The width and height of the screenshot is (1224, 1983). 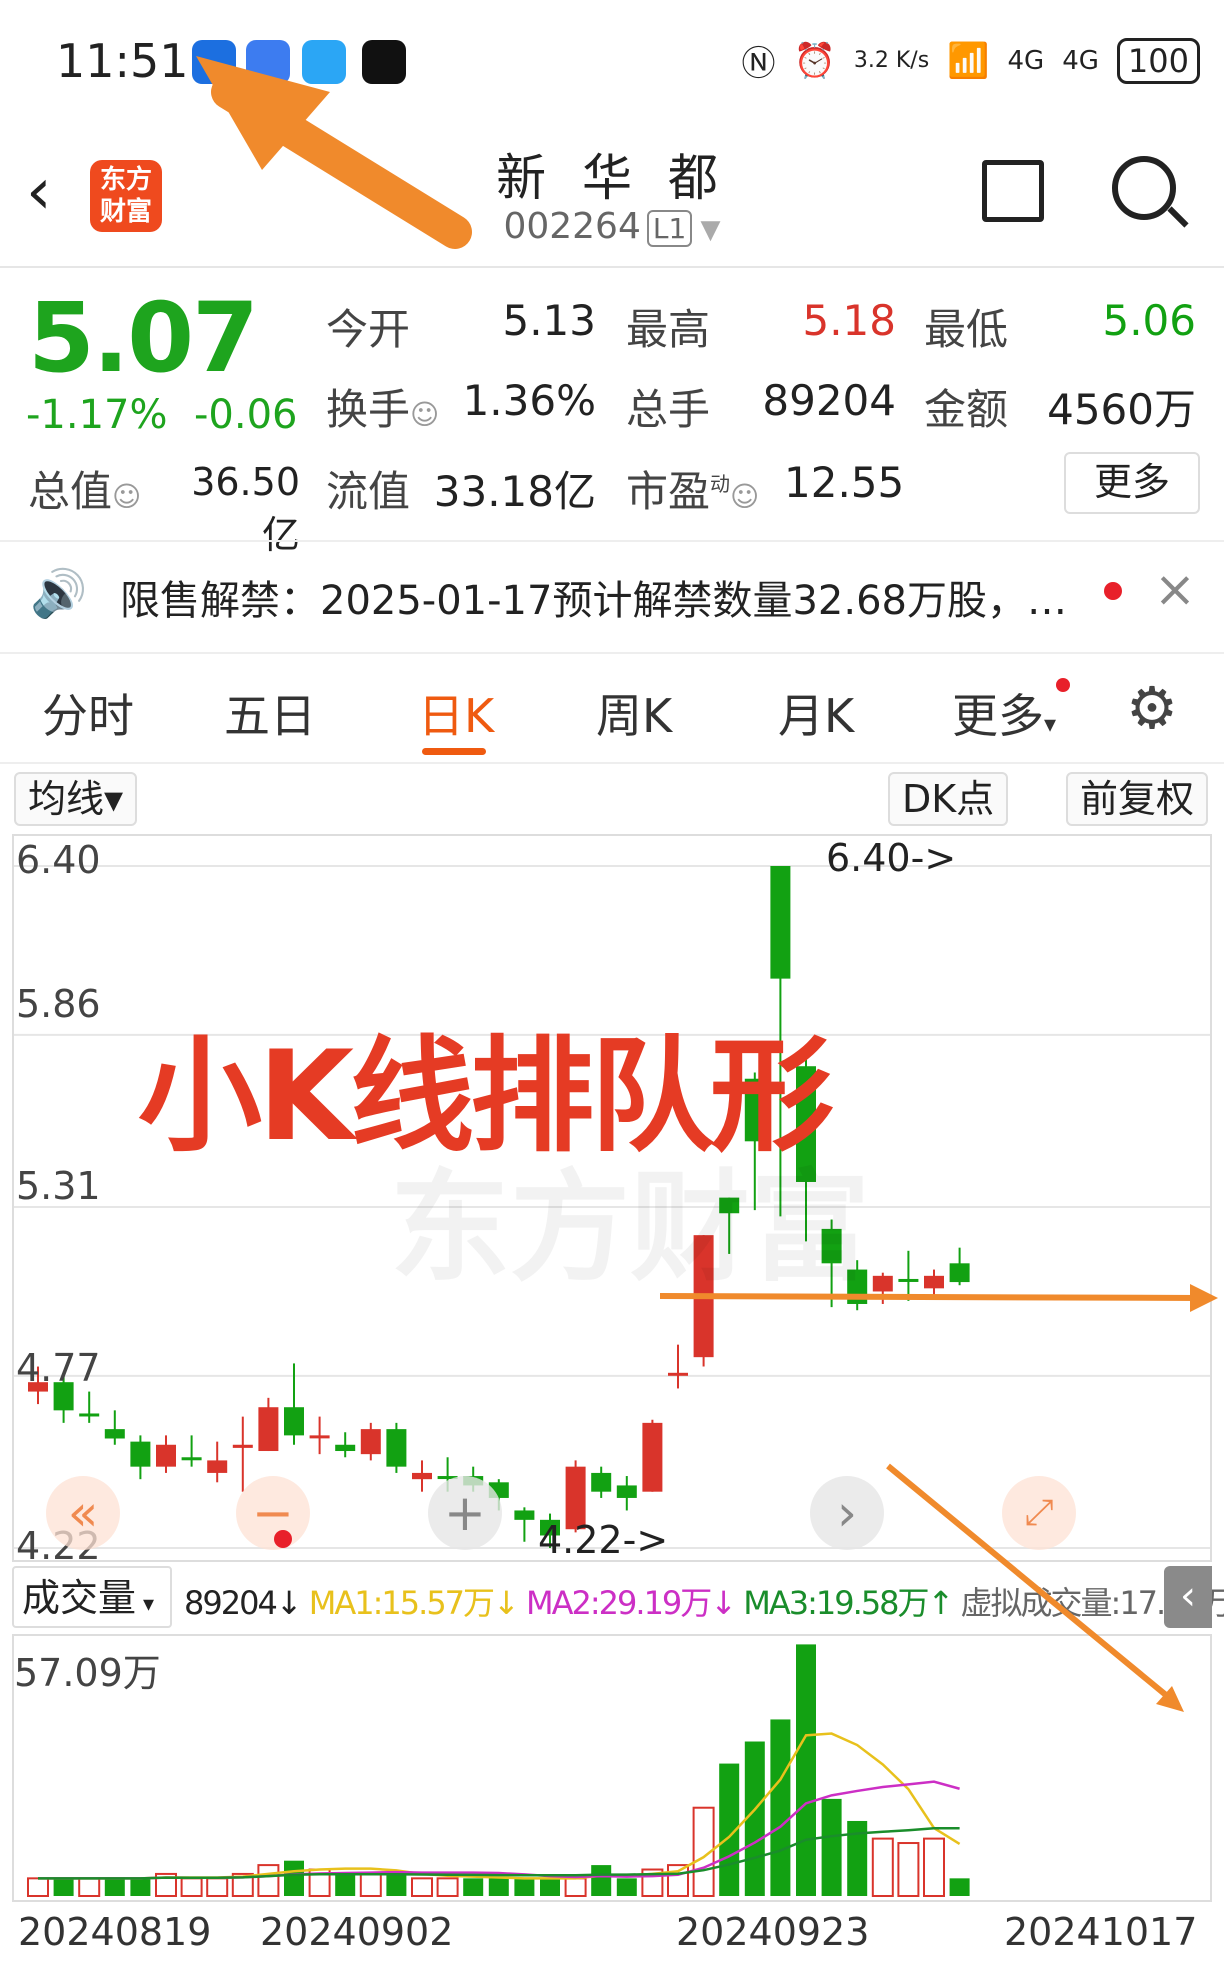 I want to click on pe-value: 12.55, so click(x=844, y=482).